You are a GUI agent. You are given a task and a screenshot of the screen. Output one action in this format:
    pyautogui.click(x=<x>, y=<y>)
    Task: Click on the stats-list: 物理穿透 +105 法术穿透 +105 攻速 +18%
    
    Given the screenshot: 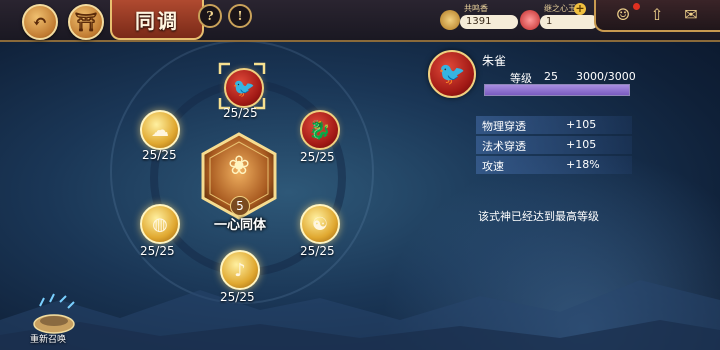 What is the action you would take?
    pyautogui.click(x=554, y=146)
    